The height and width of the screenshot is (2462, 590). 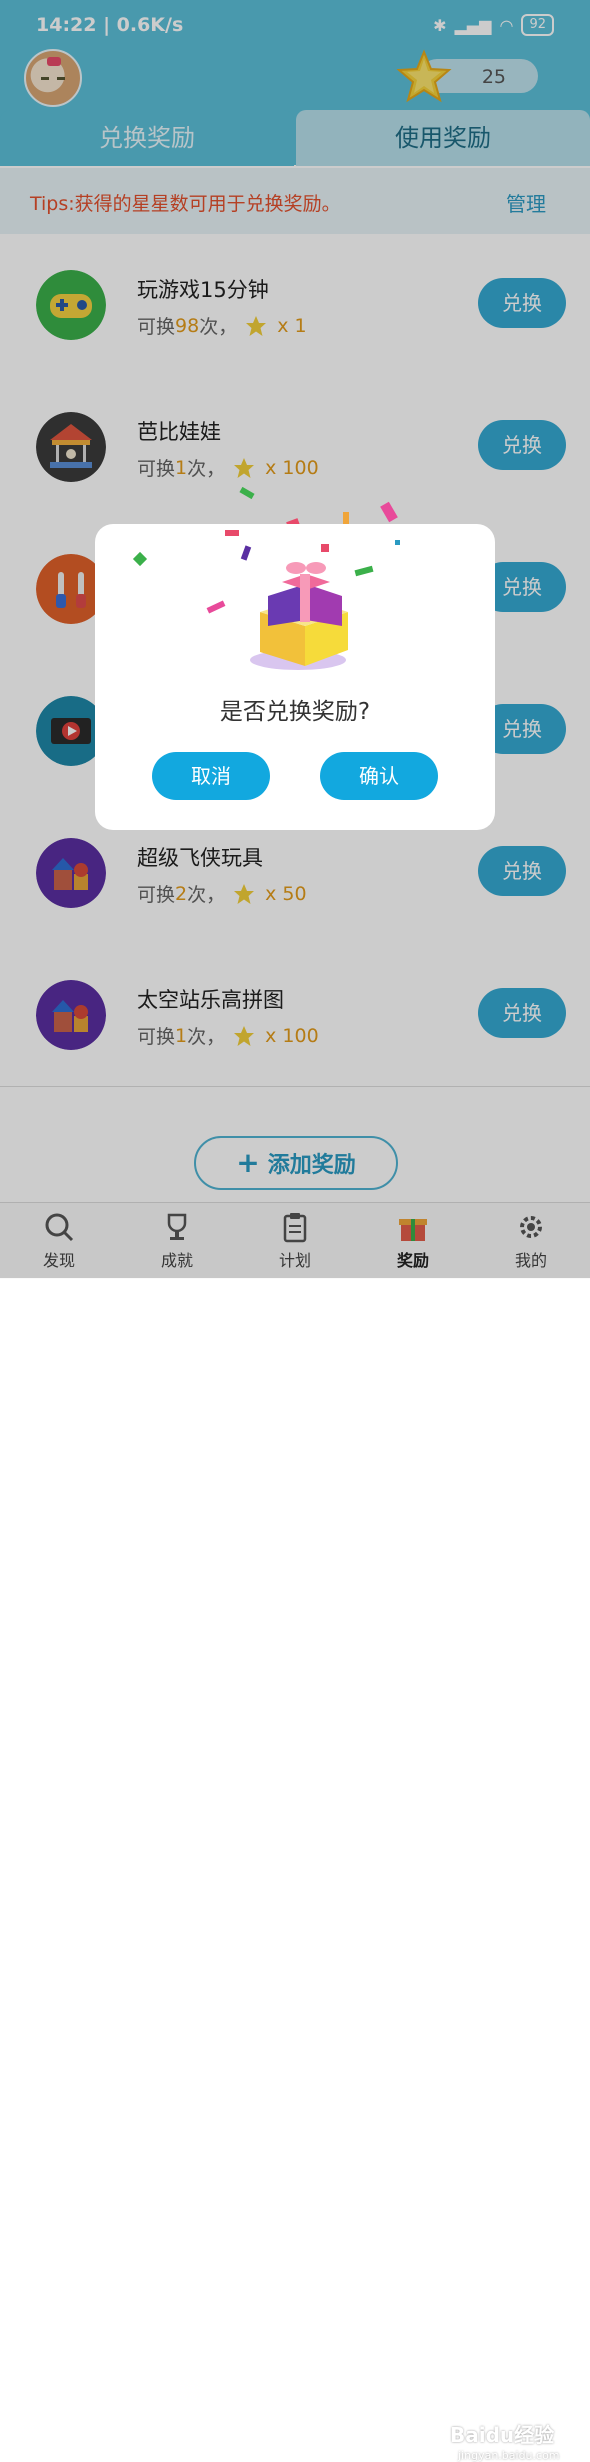 What do you see at coordinates (299, 616) in the screenshot?
I see `gift-box-illustration` at bounding box center [299, 616].